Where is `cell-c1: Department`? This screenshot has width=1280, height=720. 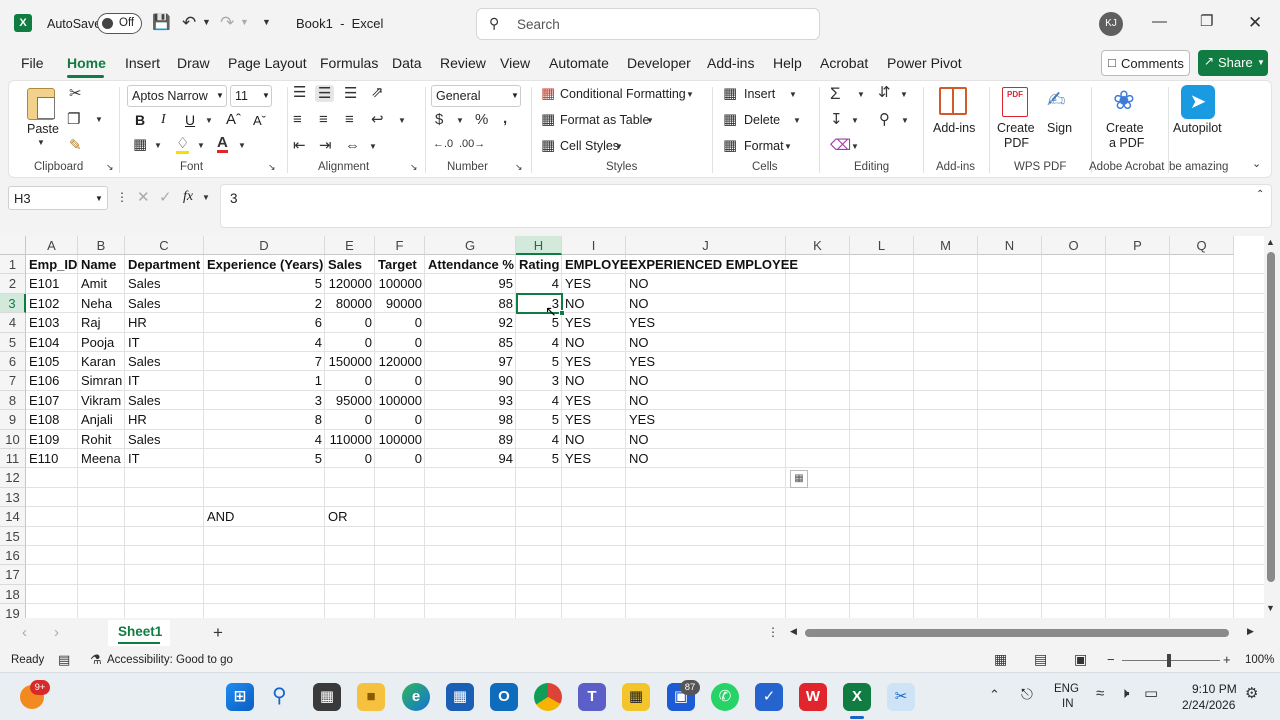 cell-c1: Department is located at coordinates (164, 264).